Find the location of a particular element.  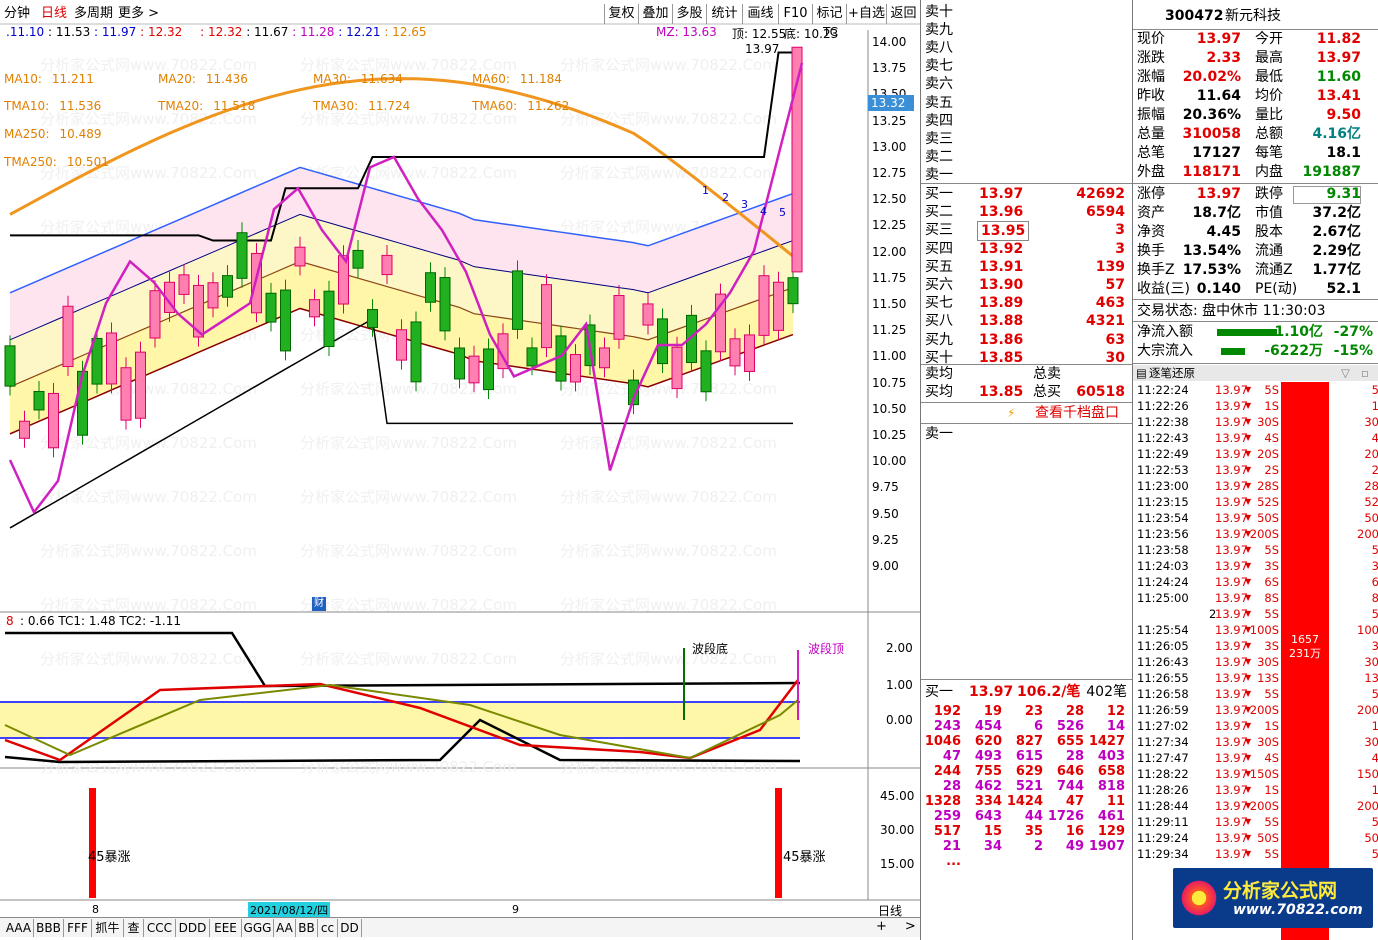

tick-right-vol: 1 is located at coordinates (1374, 406).